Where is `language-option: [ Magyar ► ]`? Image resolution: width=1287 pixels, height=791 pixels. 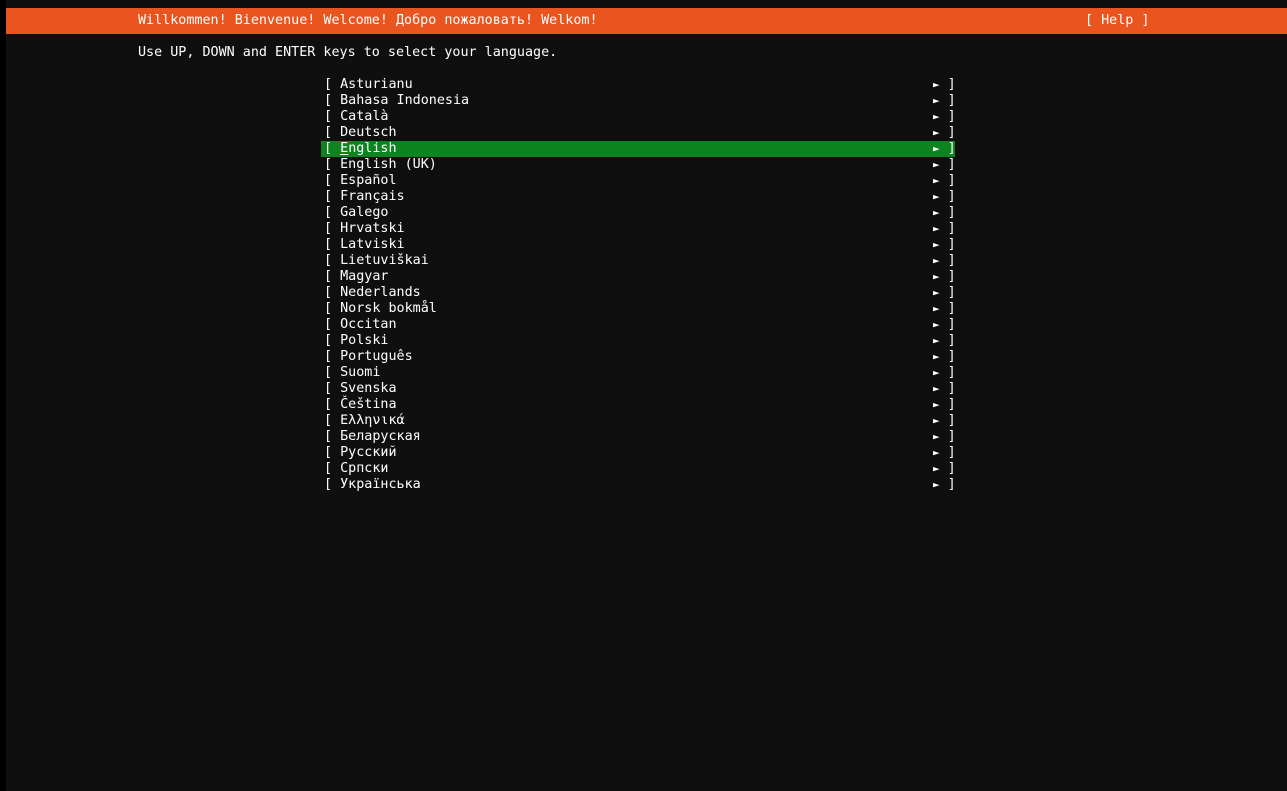
language-option: [ Magyar ► ] is located at coordinates (638, 277).